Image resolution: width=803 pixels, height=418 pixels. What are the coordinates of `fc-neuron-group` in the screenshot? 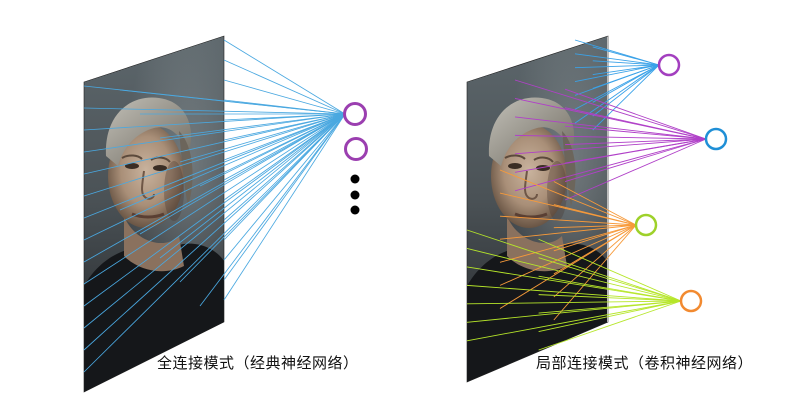 It's located at (355, 158).